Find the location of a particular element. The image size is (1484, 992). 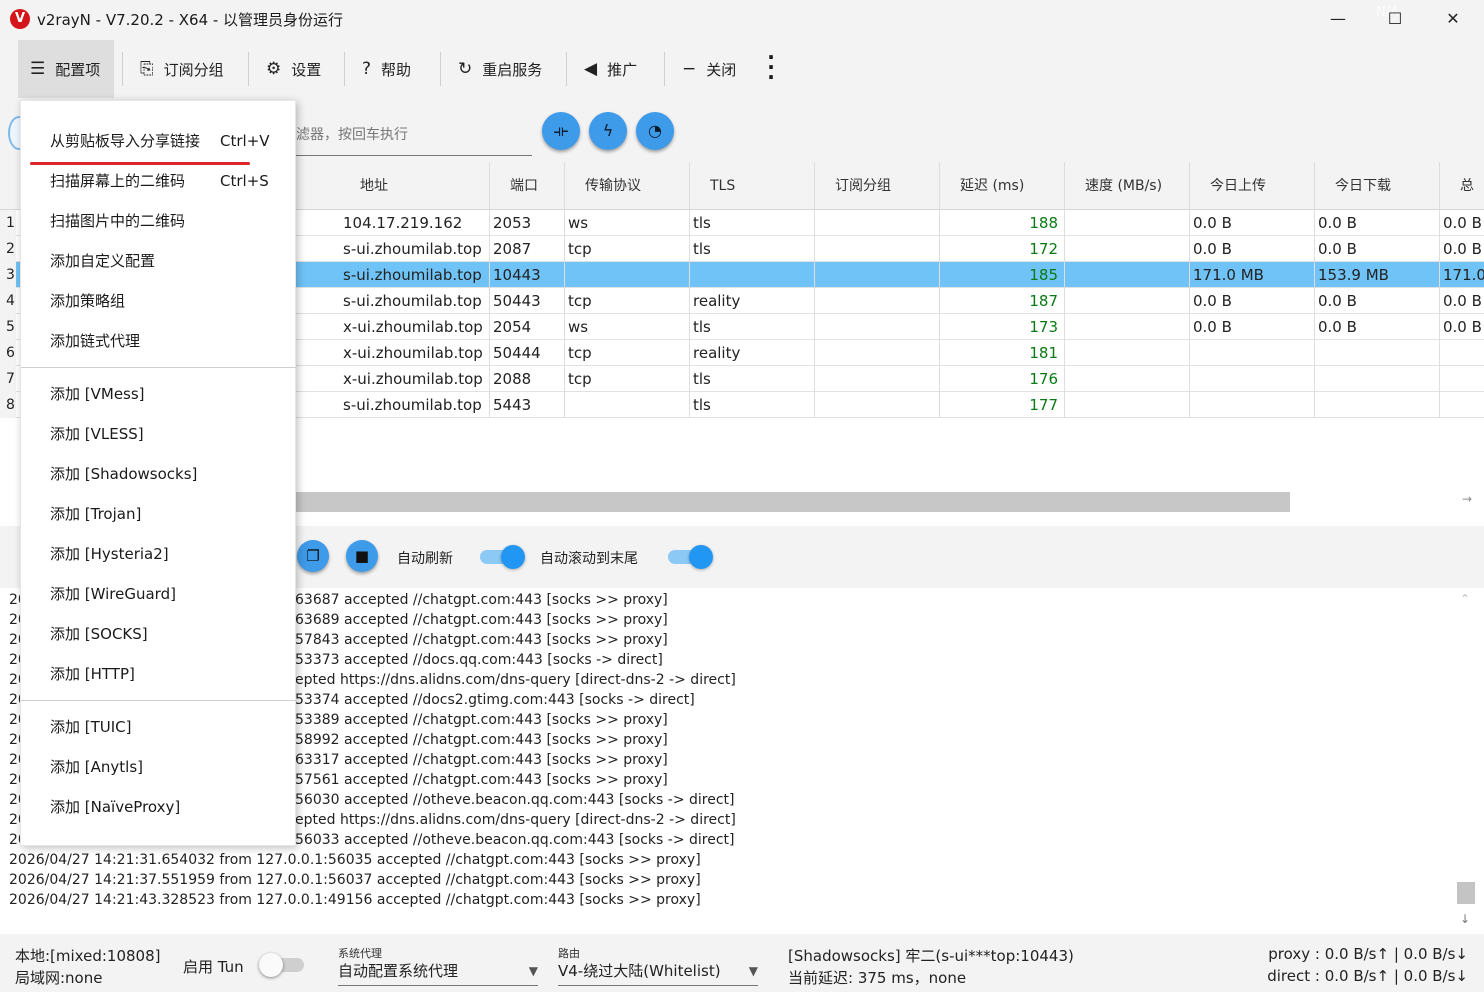

copy-icon: ❐ is located at coordinates (313, 556).